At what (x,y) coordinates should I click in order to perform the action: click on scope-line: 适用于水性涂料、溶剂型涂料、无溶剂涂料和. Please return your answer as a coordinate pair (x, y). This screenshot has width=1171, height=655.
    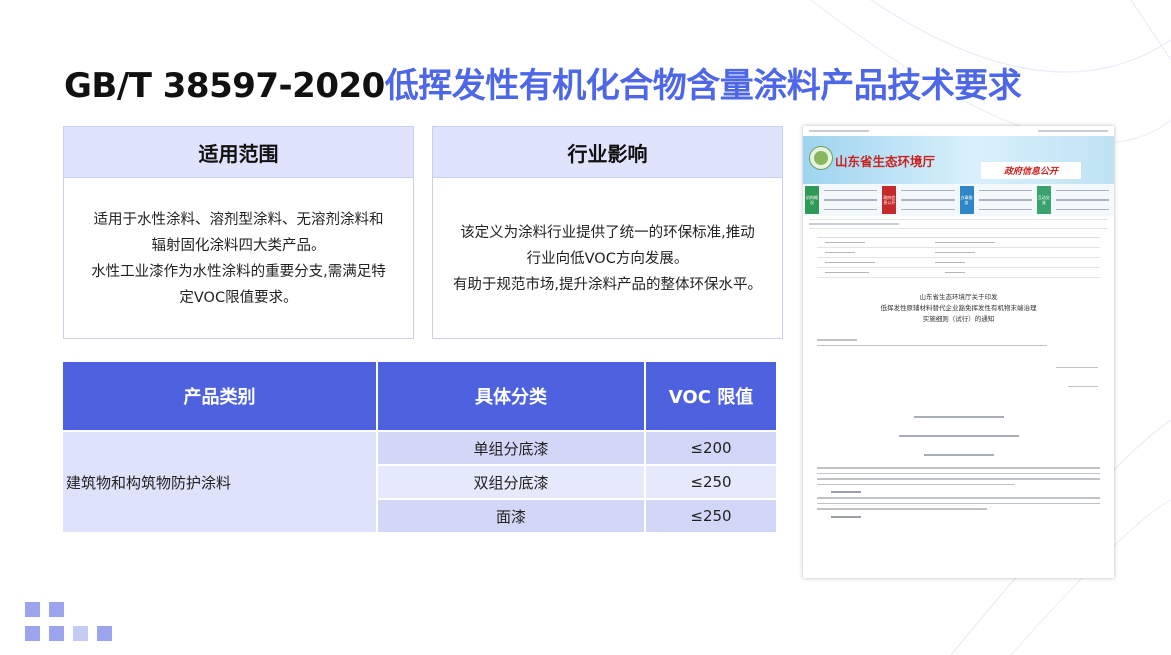
    Looking at the image, I should click on (238, 219).